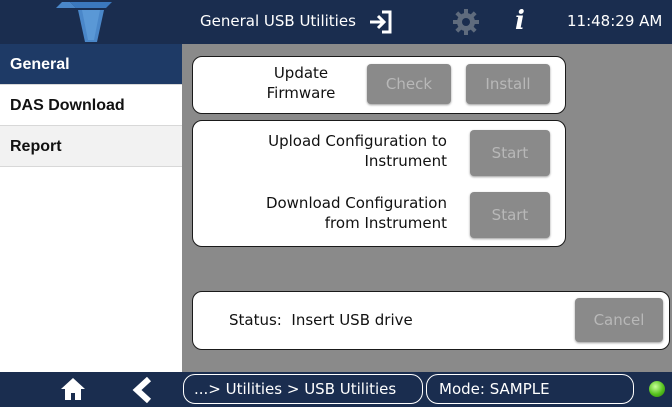 This screenshot has width=672, height=407. Describe the element at coordinates (409, 84) in the screenshot. I see `check-button: Check` at that location.